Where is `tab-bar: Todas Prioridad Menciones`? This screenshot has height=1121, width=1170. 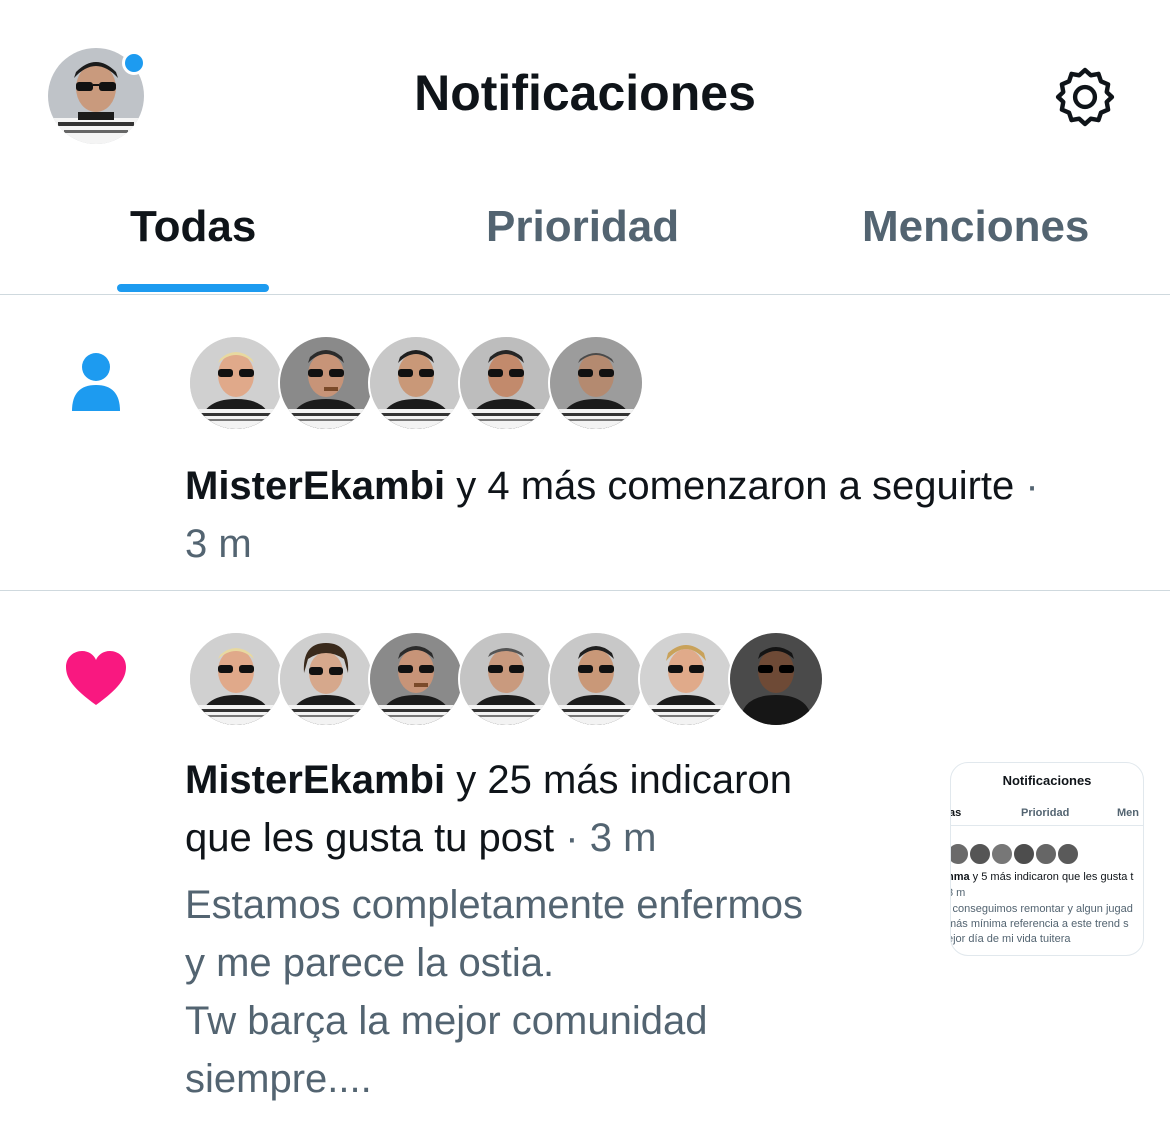 tab-bar: Todas Prioridad Menciones is located at coordinates (585, 242).